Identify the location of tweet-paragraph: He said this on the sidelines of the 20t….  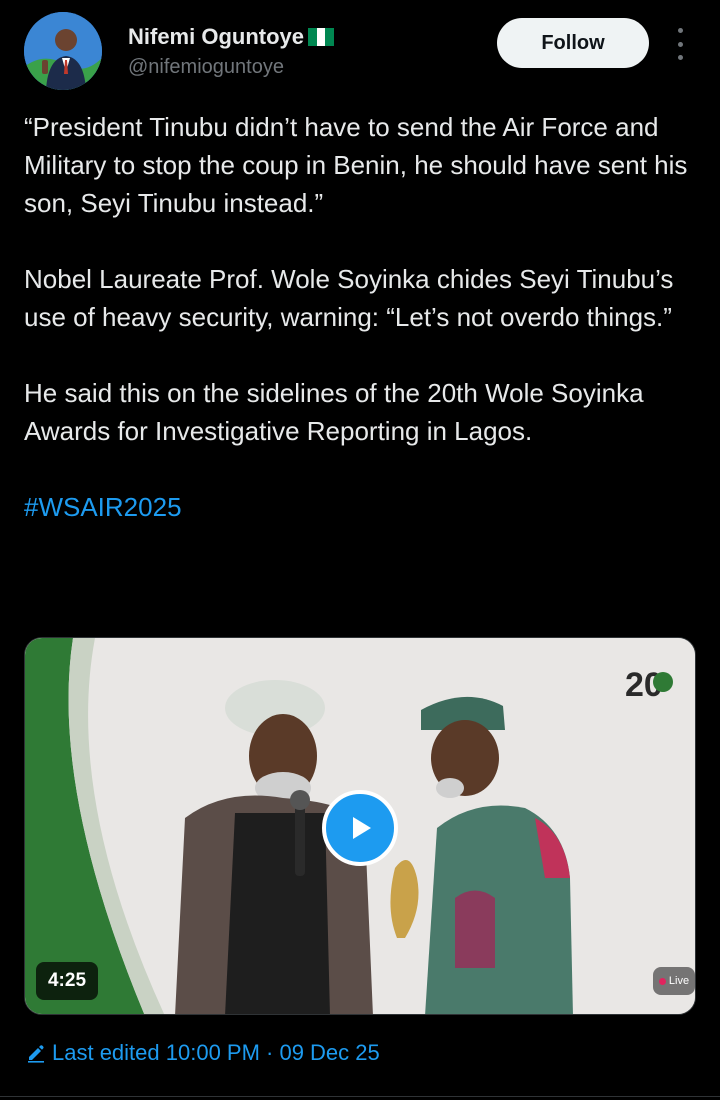
(337, 412).